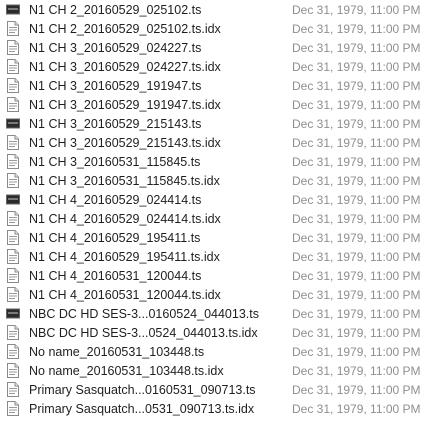  I want to click on file-name: No name_20160531_103448.ts, so click(117, 352).